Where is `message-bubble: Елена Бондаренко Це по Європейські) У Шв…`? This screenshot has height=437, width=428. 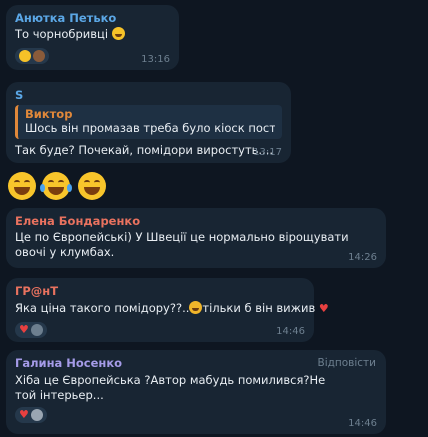
message-bubble: Елена Бондаренко Це по Європейські) У Шв… is located at coordinates (196, 238).